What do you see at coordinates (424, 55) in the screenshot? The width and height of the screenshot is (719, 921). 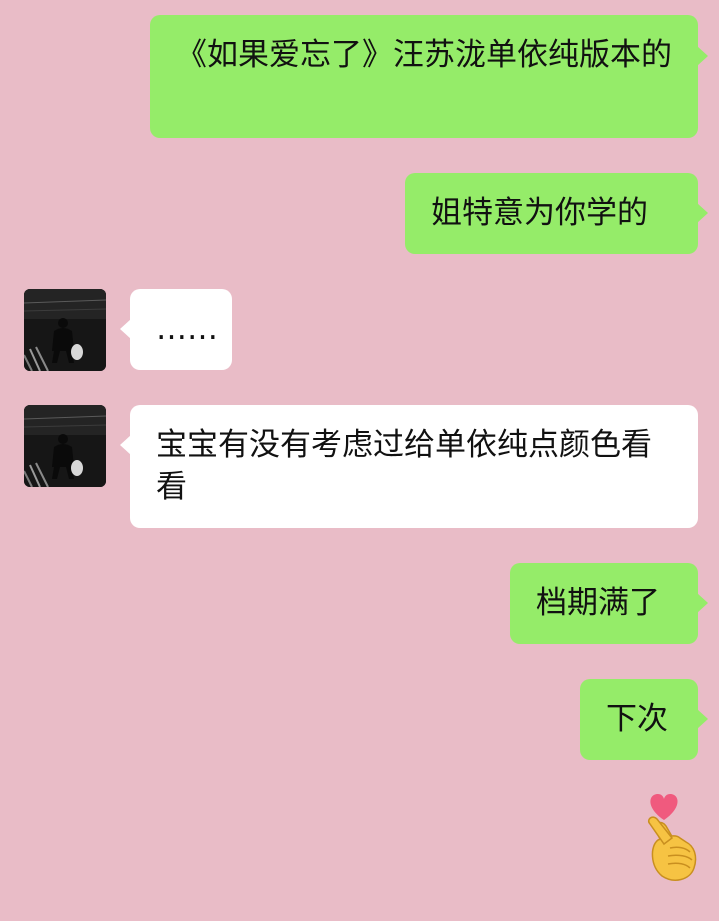 I see `message-text: 《如果爱忘了》汪苏泷单依纯版本的` at bounding box center [424, 55].